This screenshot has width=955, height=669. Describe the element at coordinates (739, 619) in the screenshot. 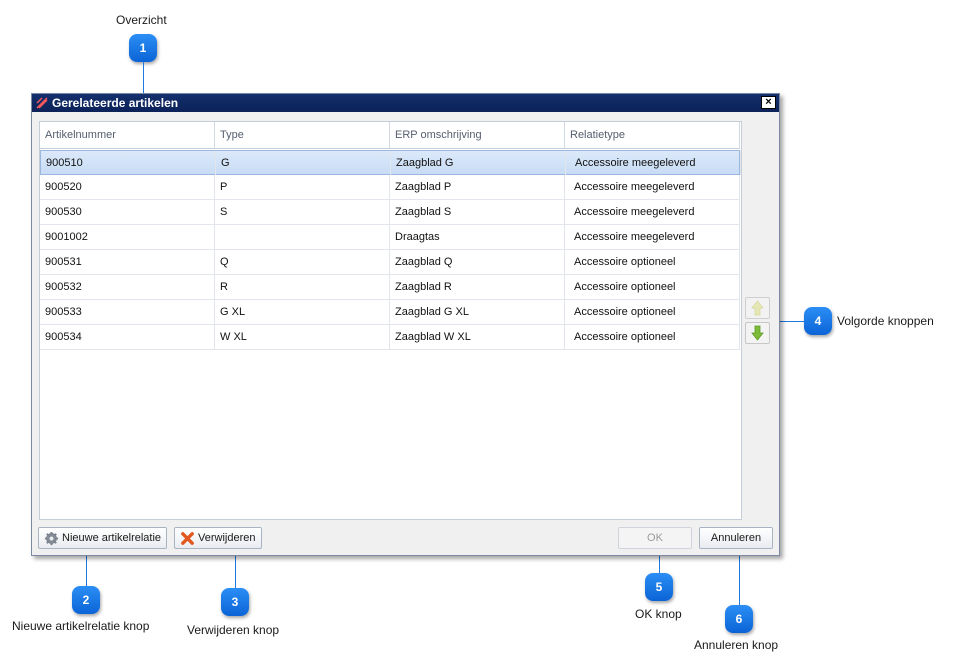

I see `callout-badge-6: 6` at that location.